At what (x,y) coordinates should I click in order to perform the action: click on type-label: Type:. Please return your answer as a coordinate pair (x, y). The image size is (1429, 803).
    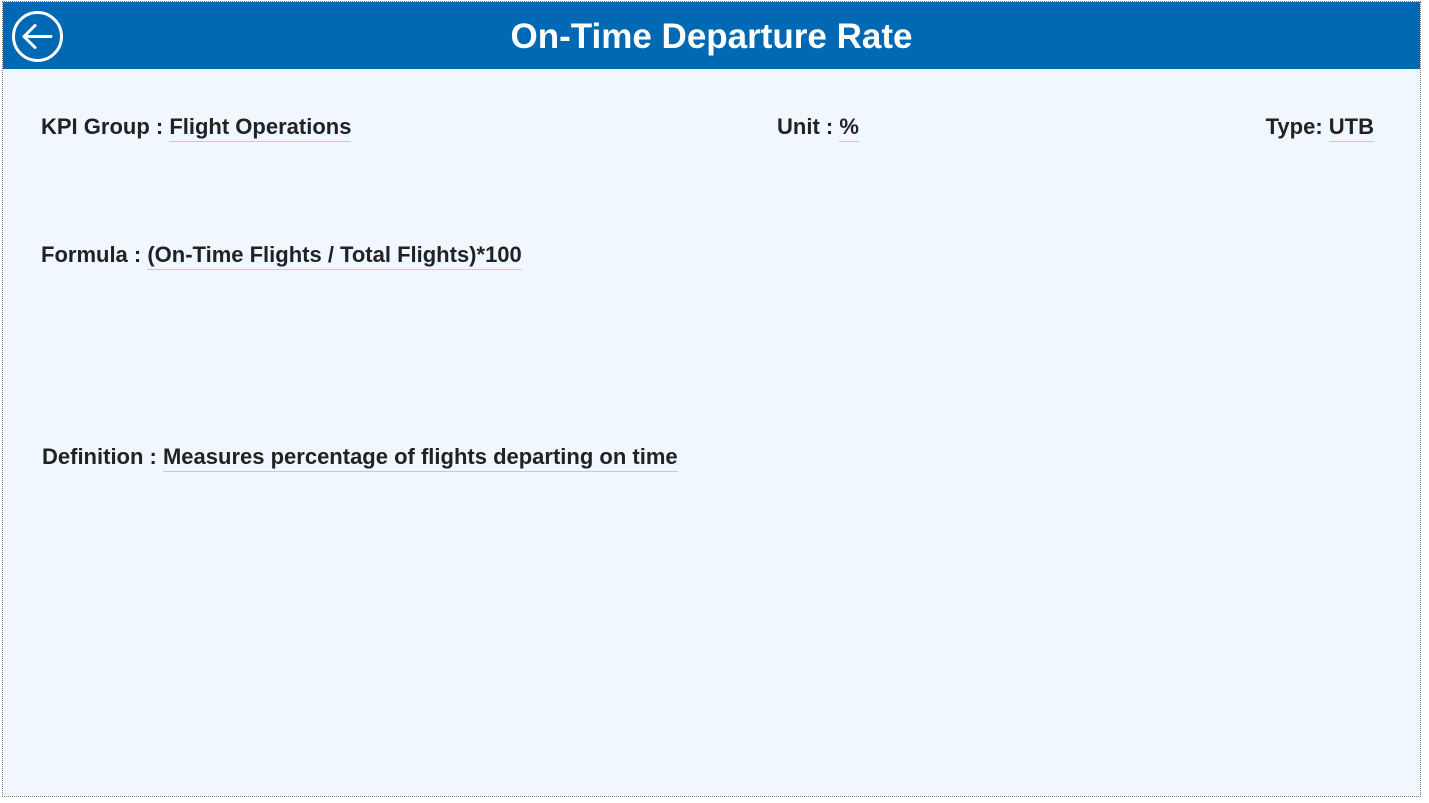
    Looking at the image, I should click on (1297, 126).